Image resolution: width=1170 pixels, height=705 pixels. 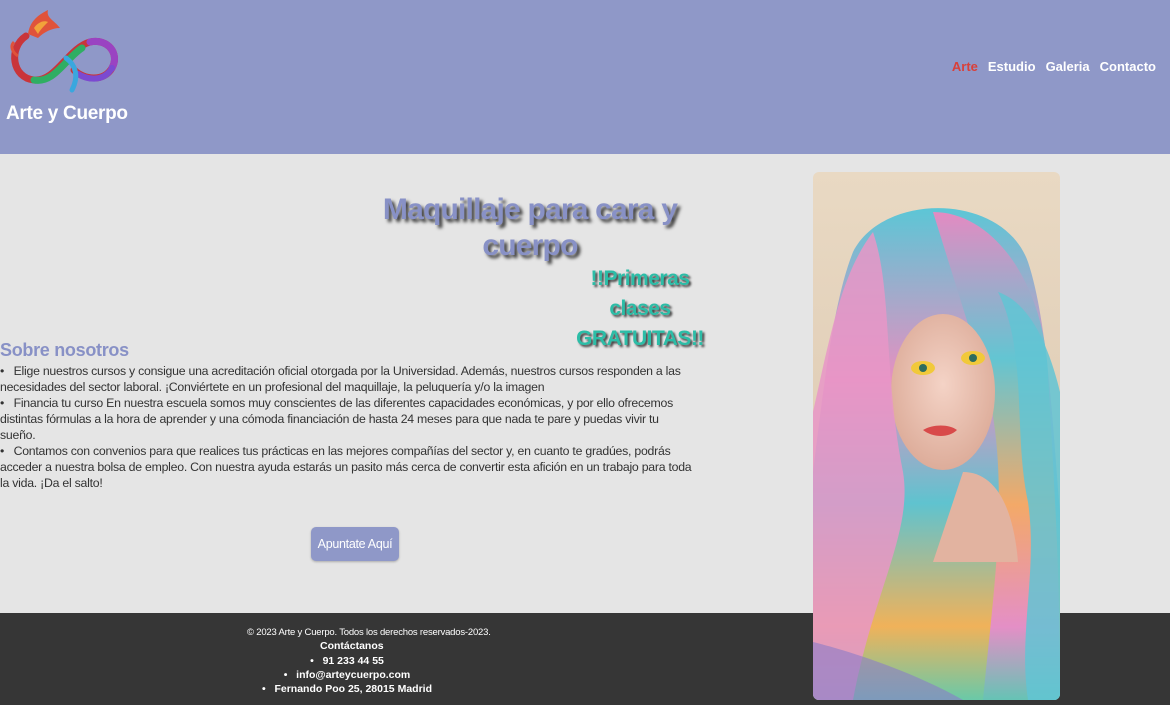 What do you see at coordinates (1068, 66) in the screenshot?
I see `nav-link-galeria: Galeria` at bounding box center [1068, 66].